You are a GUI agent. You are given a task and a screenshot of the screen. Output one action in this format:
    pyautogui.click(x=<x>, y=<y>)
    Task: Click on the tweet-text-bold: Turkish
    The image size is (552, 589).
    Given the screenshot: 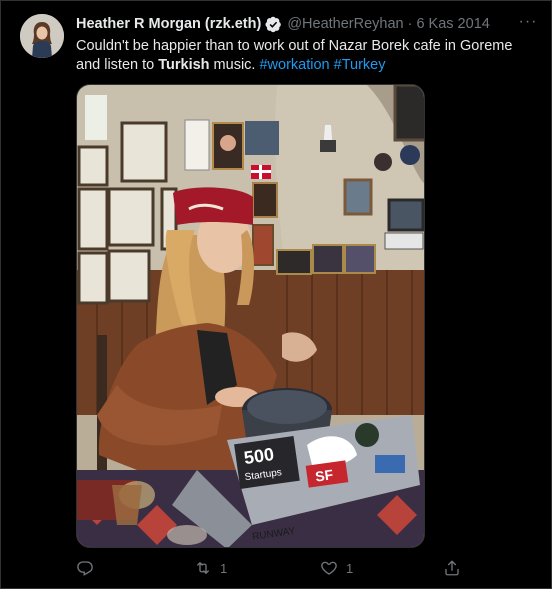 What is the action you would take?
    pyautogui.click(x=184, y=65)
    